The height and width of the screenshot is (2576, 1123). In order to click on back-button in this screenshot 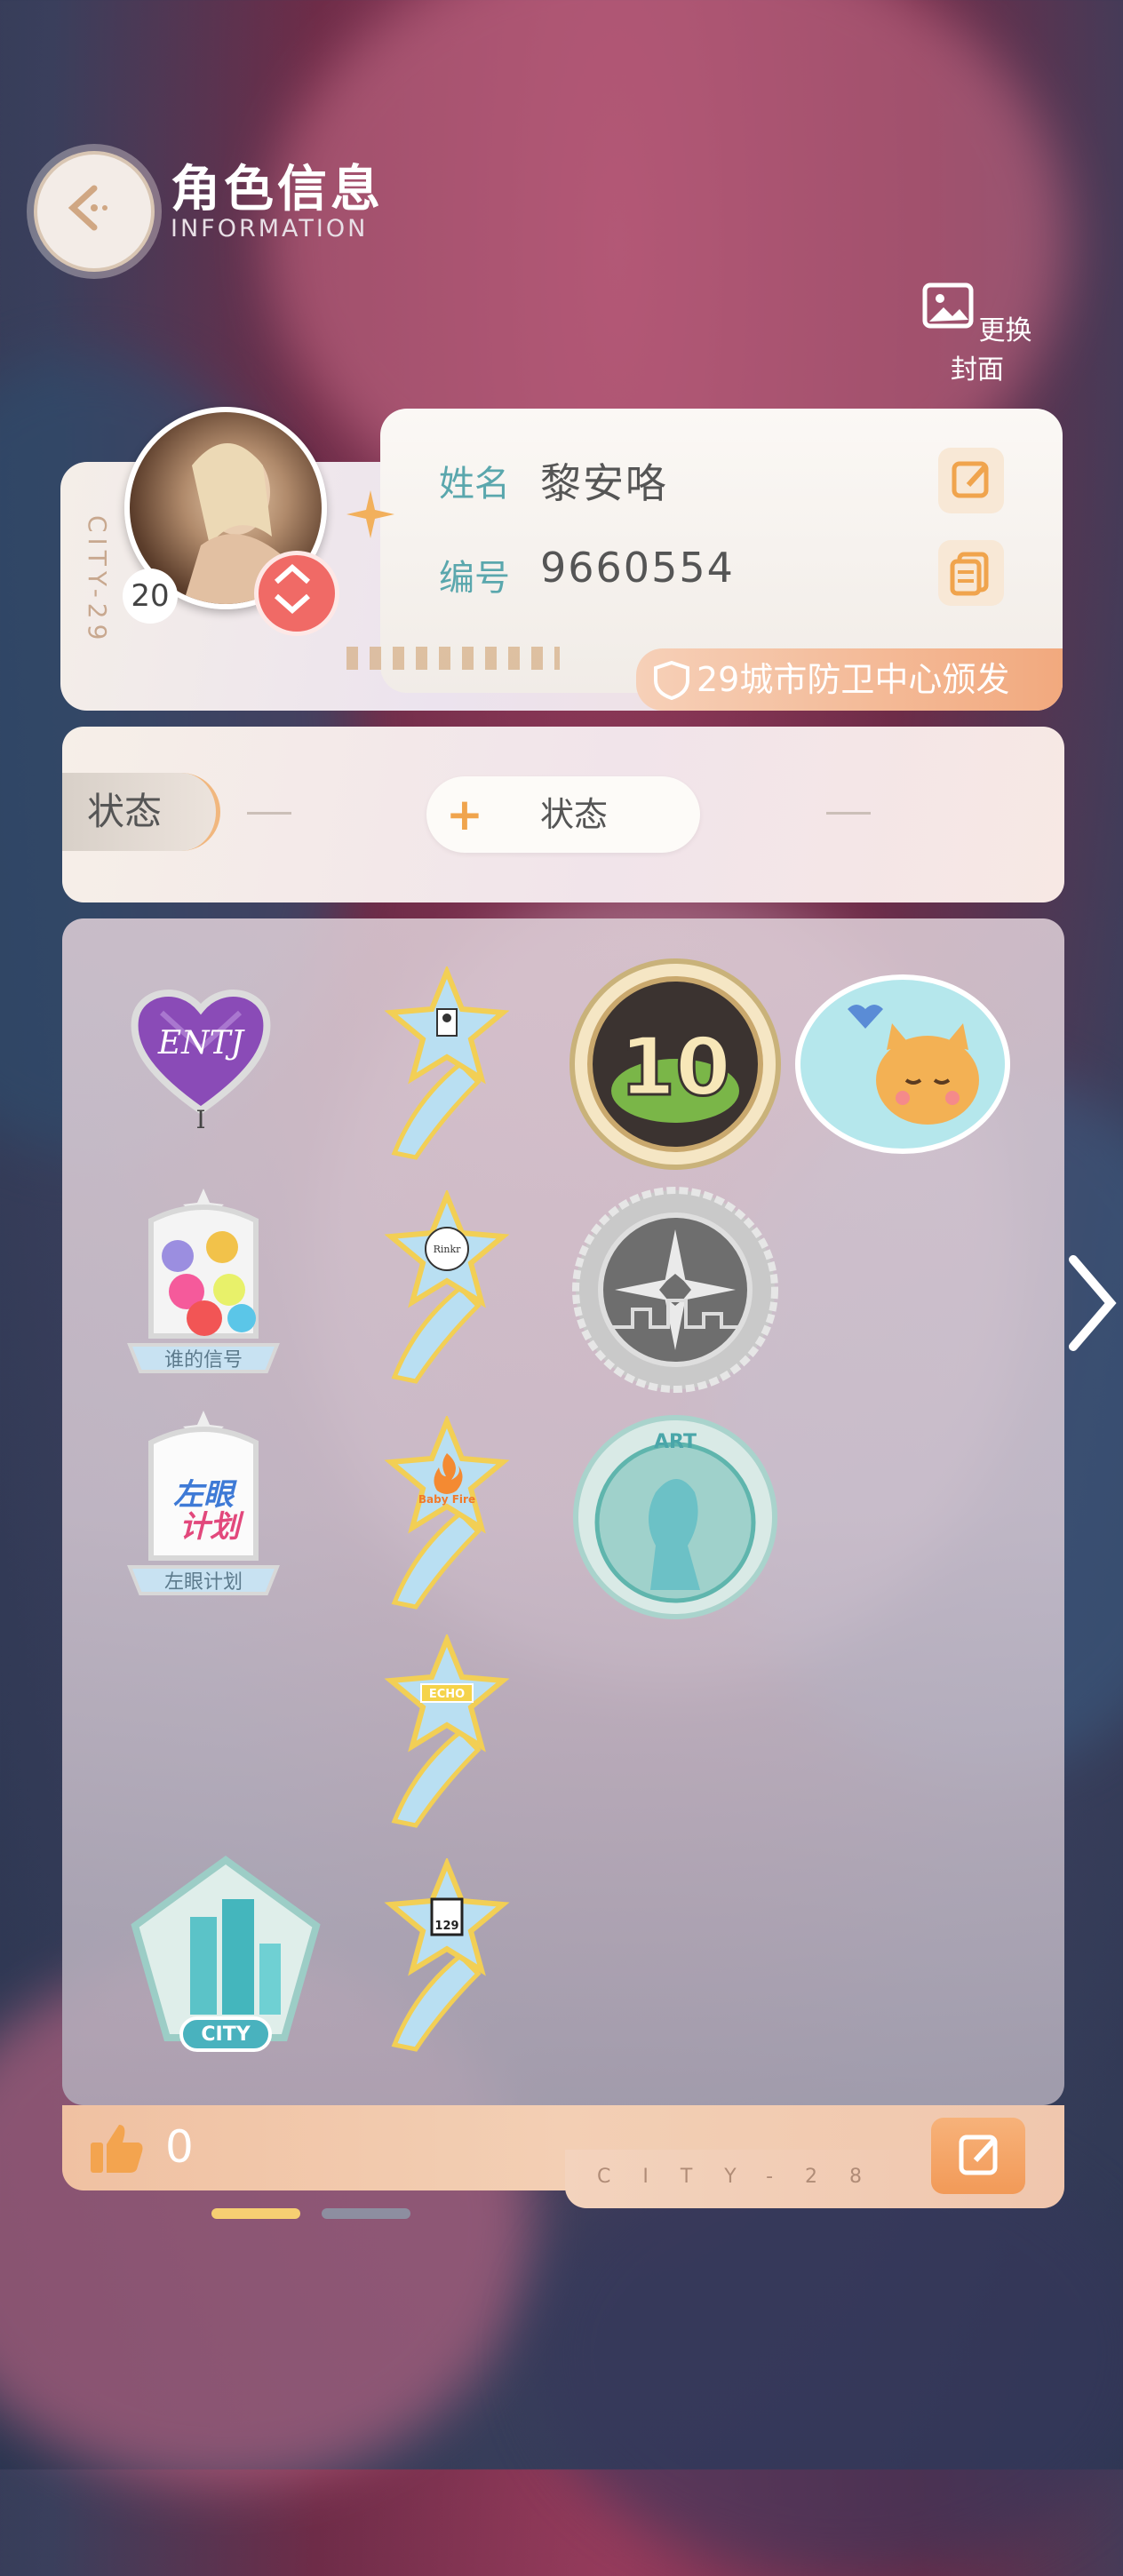, I will do `click(94, 211)`.